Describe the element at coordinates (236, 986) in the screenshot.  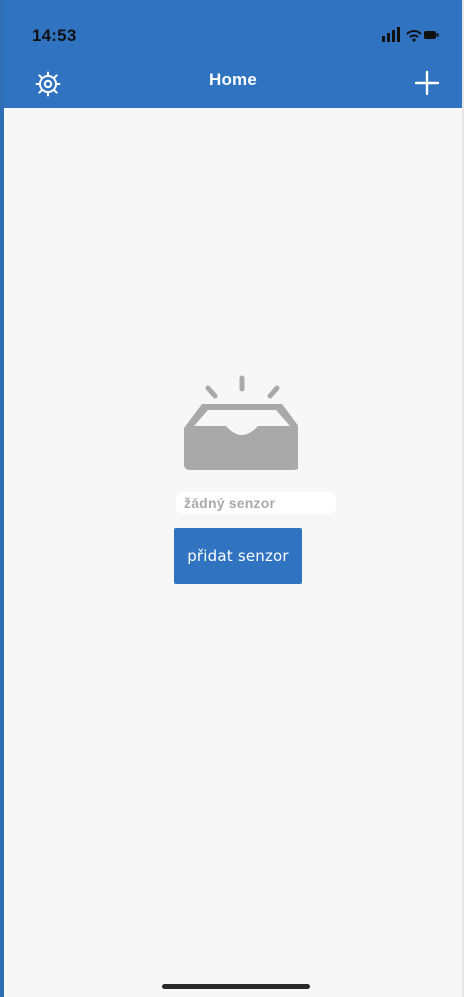
I see `home-indicator` at that location.